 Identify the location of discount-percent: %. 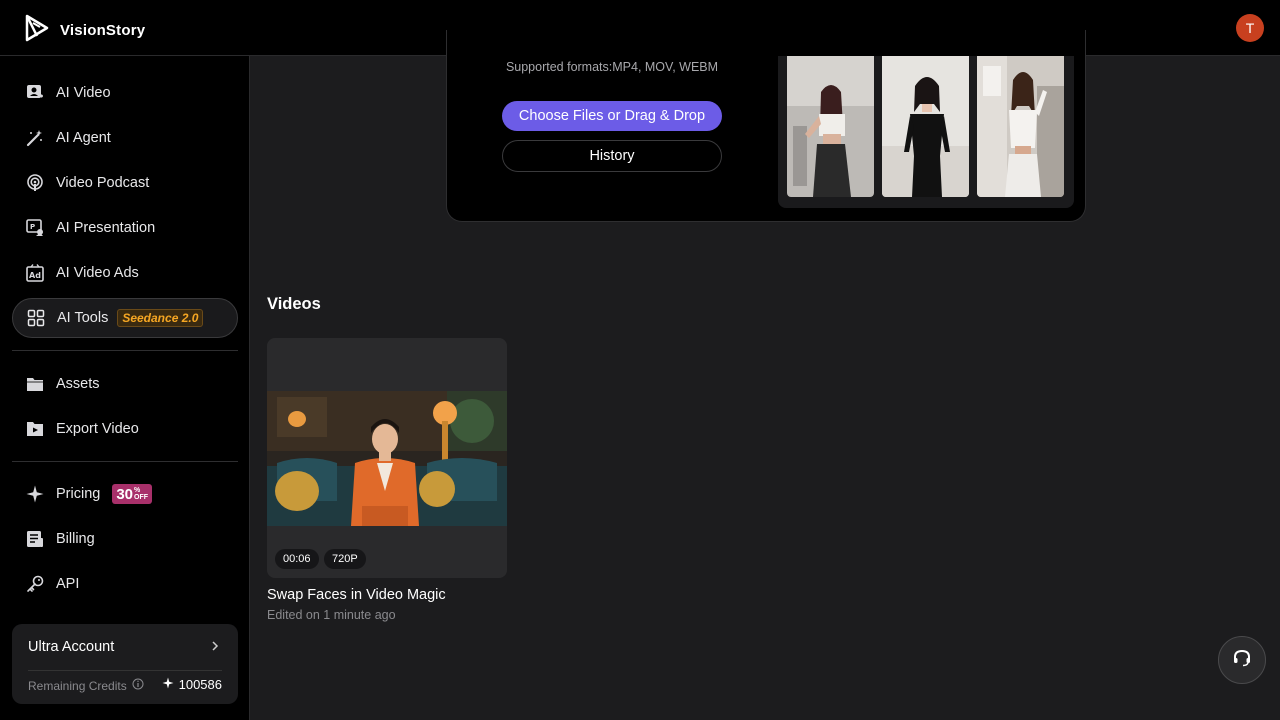
(137, 490).